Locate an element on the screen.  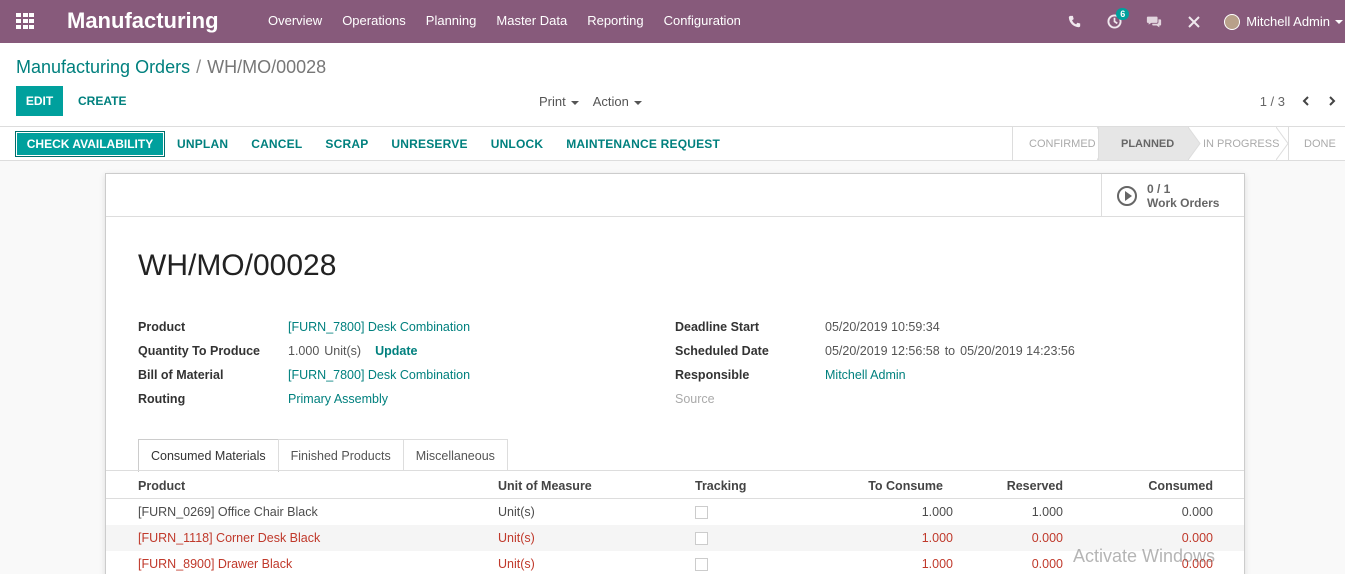
header-uom: Unit of Measure is located at coordinates (545, 486).